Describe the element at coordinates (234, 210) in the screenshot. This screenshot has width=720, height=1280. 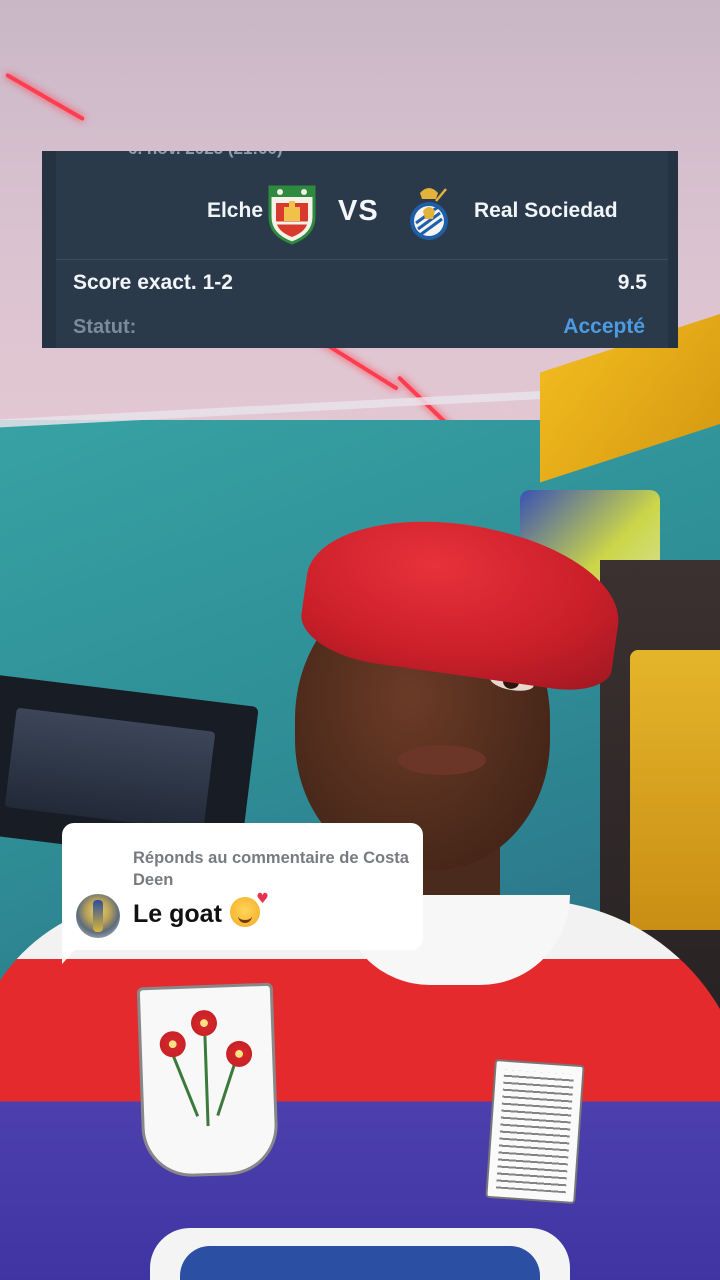
I see `home-team-name: Elche` at that location.